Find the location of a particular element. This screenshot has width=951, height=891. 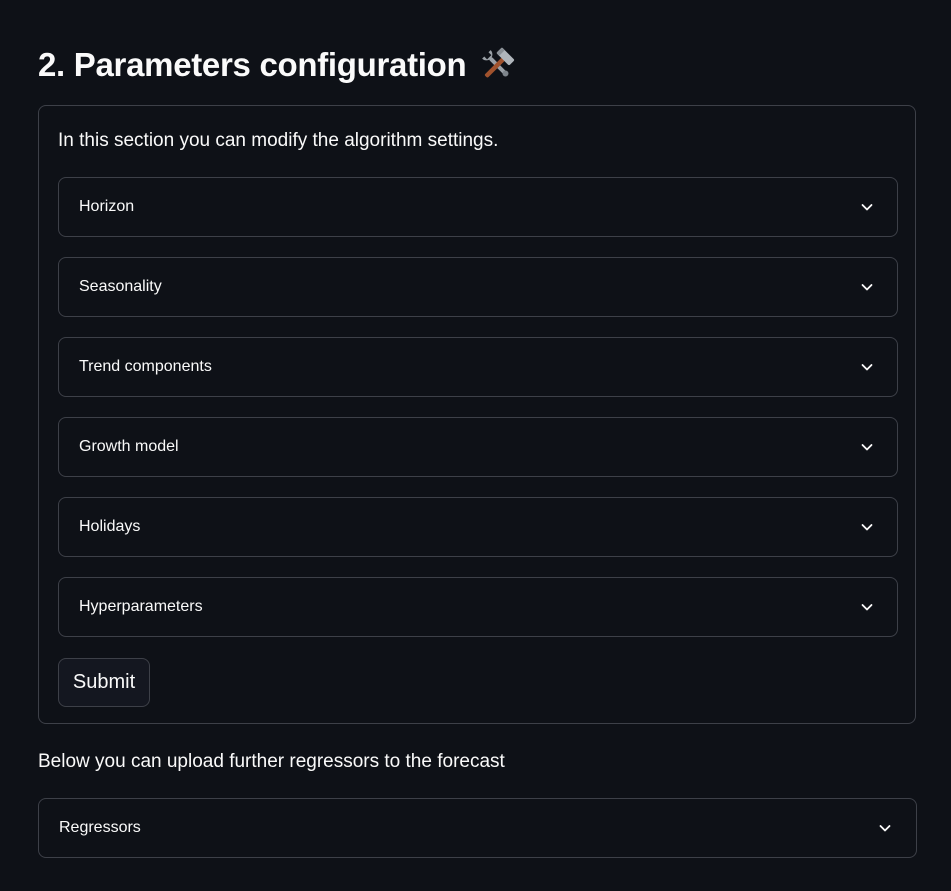

expander-label: Growth model is located at coordinates (129, 446).